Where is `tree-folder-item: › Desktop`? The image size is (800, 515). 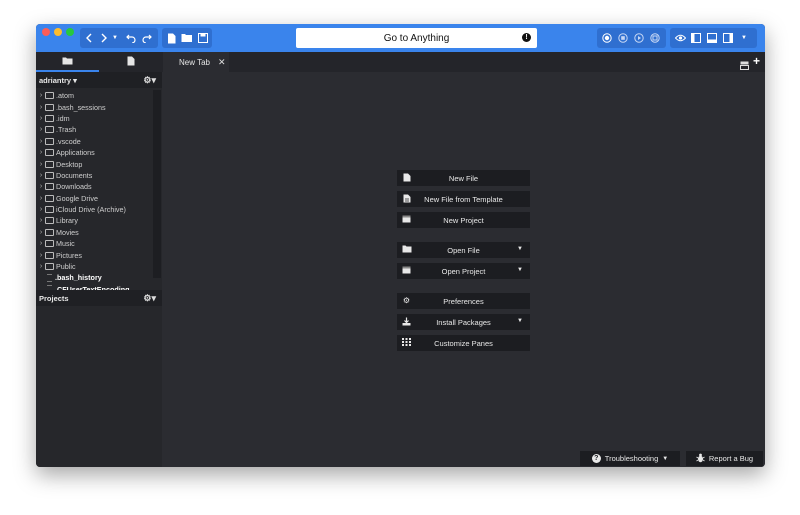
tree-folder-item: › Desktop is located at coordinates (94, 163).